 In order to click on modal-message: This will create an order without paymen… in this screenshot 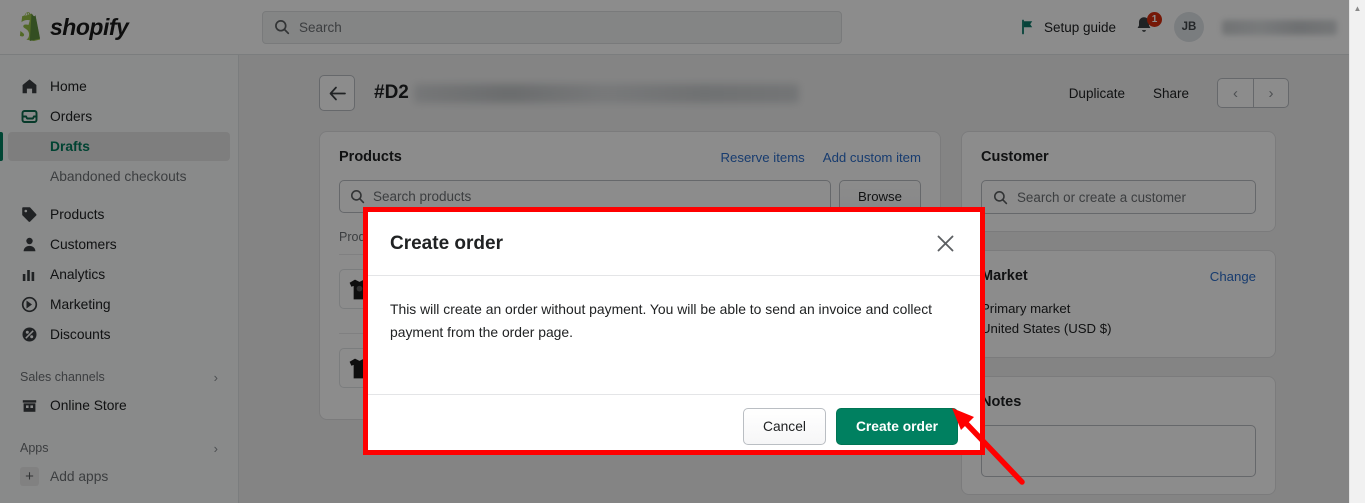, I will do `click(661, 320)`.